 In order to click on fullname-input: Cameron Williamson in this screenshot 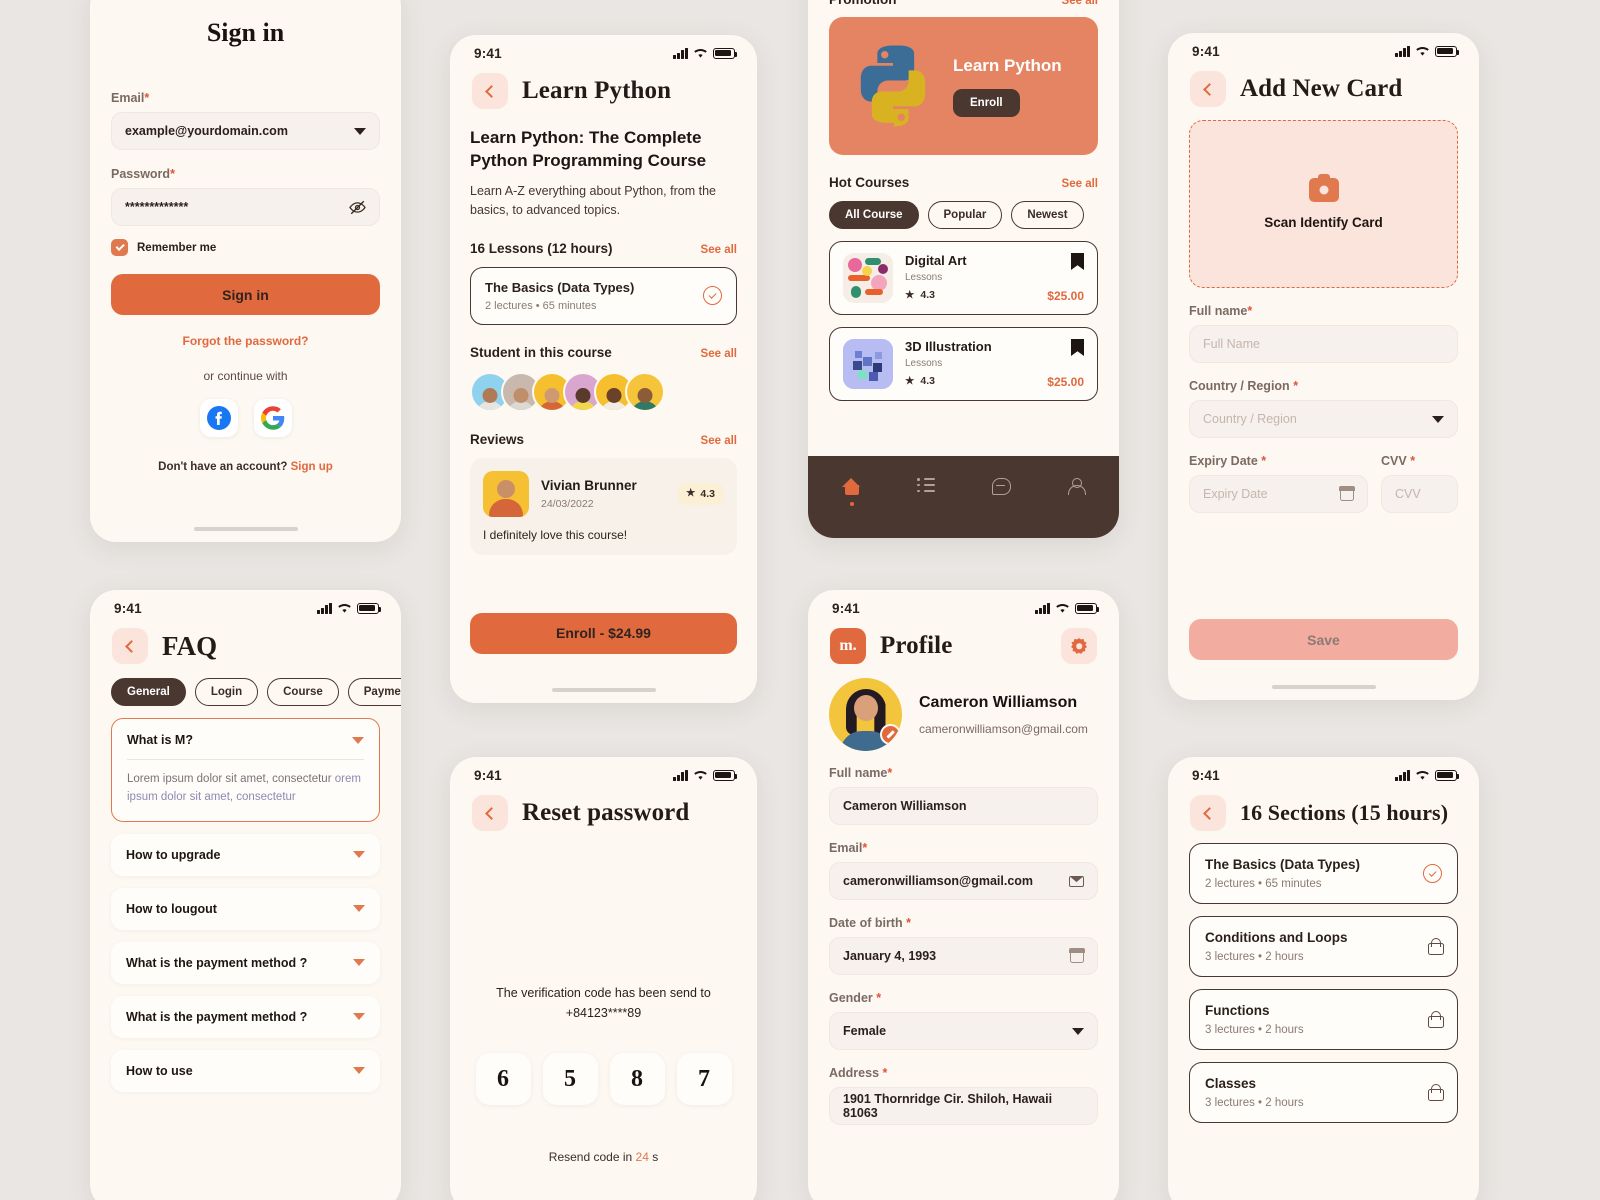, I will do `click(963, 806)`.